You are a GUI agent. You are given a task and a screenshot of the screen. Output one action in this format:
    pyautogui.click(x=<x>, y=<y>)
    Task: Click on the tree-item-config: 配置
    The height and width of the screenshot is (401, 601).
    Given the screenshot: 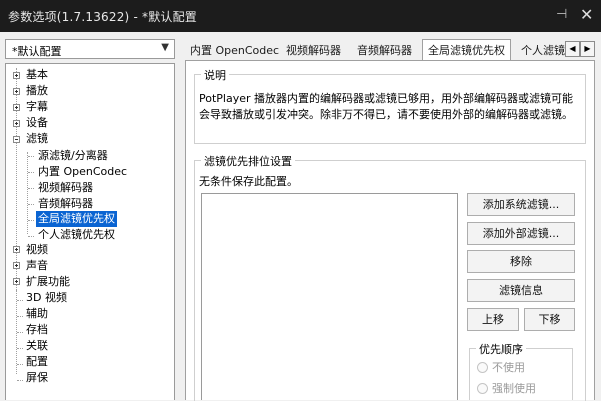 What is the action you would take?
    pyautogui.click(x=37, y=362)
    